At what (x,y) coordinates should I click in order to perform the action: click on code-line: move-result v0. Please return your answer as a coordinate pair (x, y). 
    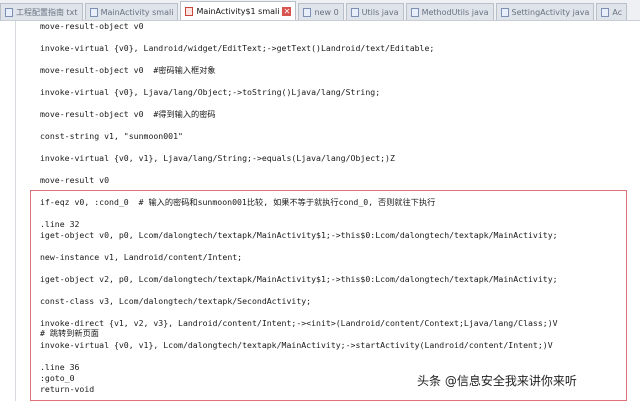
    Looking at the image, I should click on (75, 180).